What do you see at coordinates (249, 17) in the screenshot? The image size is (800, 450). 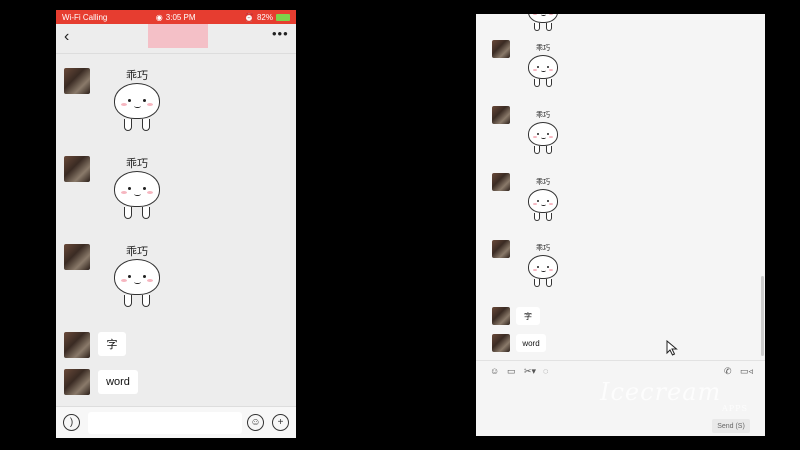 I see `alarm-icon: ⏰` at bounding box center [249, 17].